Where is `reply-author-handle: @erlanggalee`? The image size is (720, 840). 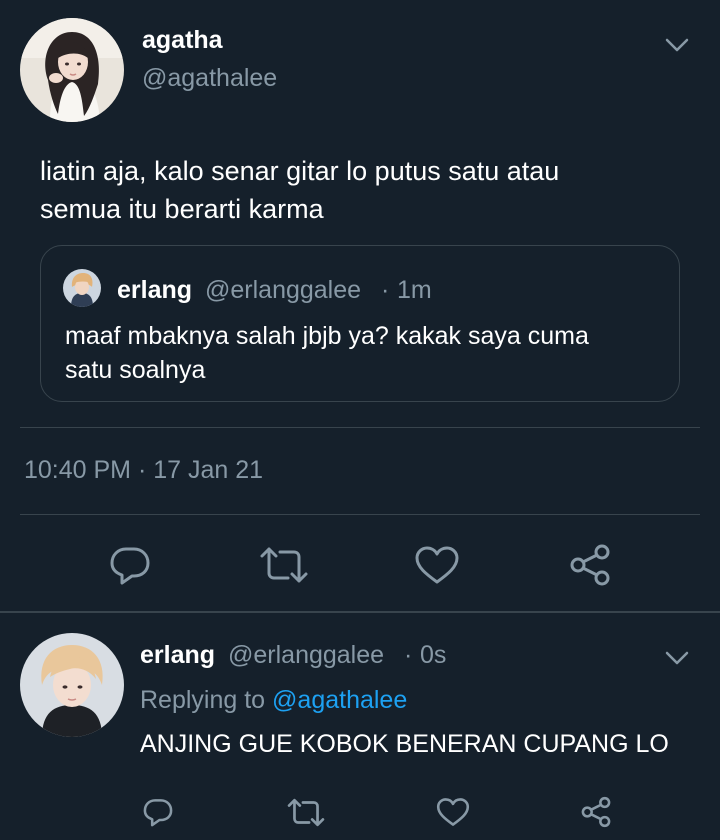 reply-author-handle: @erlanggalee is located at coordinates (306, 655).